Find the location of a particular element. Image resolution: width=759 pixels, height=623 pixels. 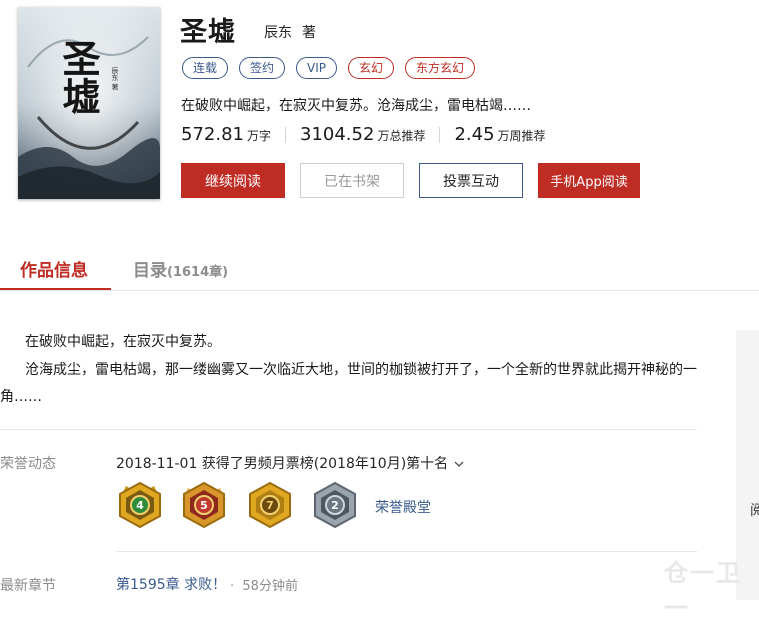

honor-hall-link: 荣誉殿堂 is located at coordinates (403, 507).